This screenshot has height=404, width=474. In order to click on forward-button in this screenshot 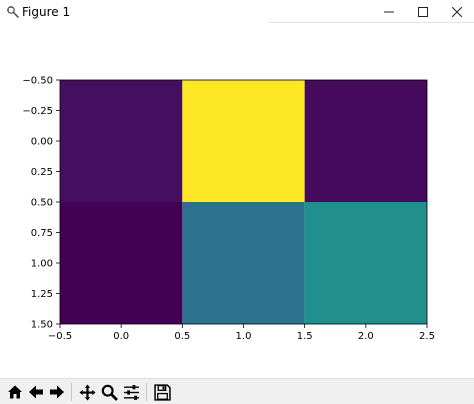, I will do `click(57, 392)`.